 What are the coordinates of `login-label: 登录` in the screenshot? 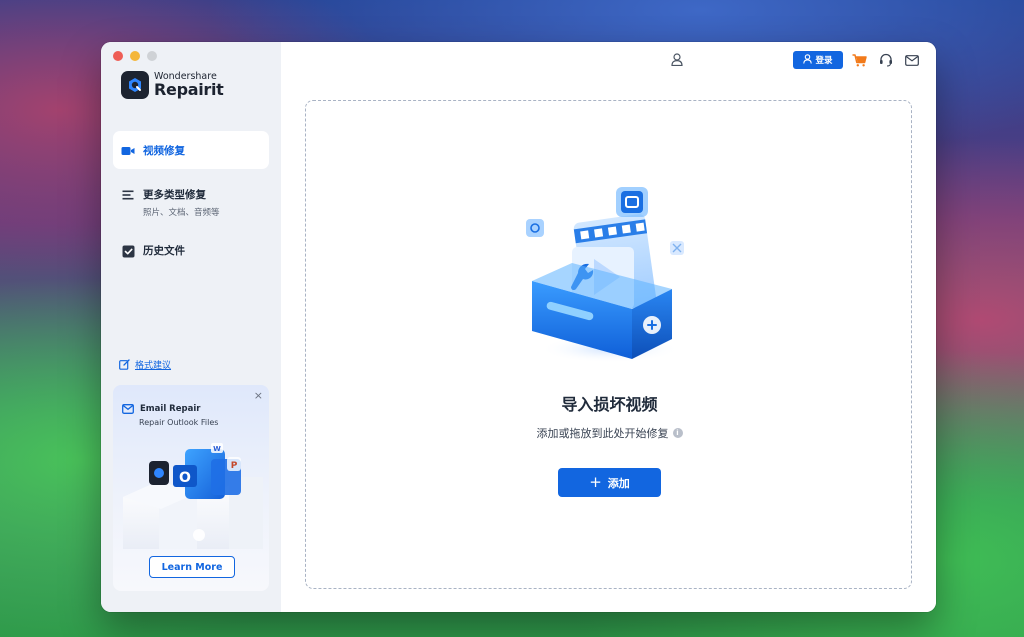 It's located at (824, 61).